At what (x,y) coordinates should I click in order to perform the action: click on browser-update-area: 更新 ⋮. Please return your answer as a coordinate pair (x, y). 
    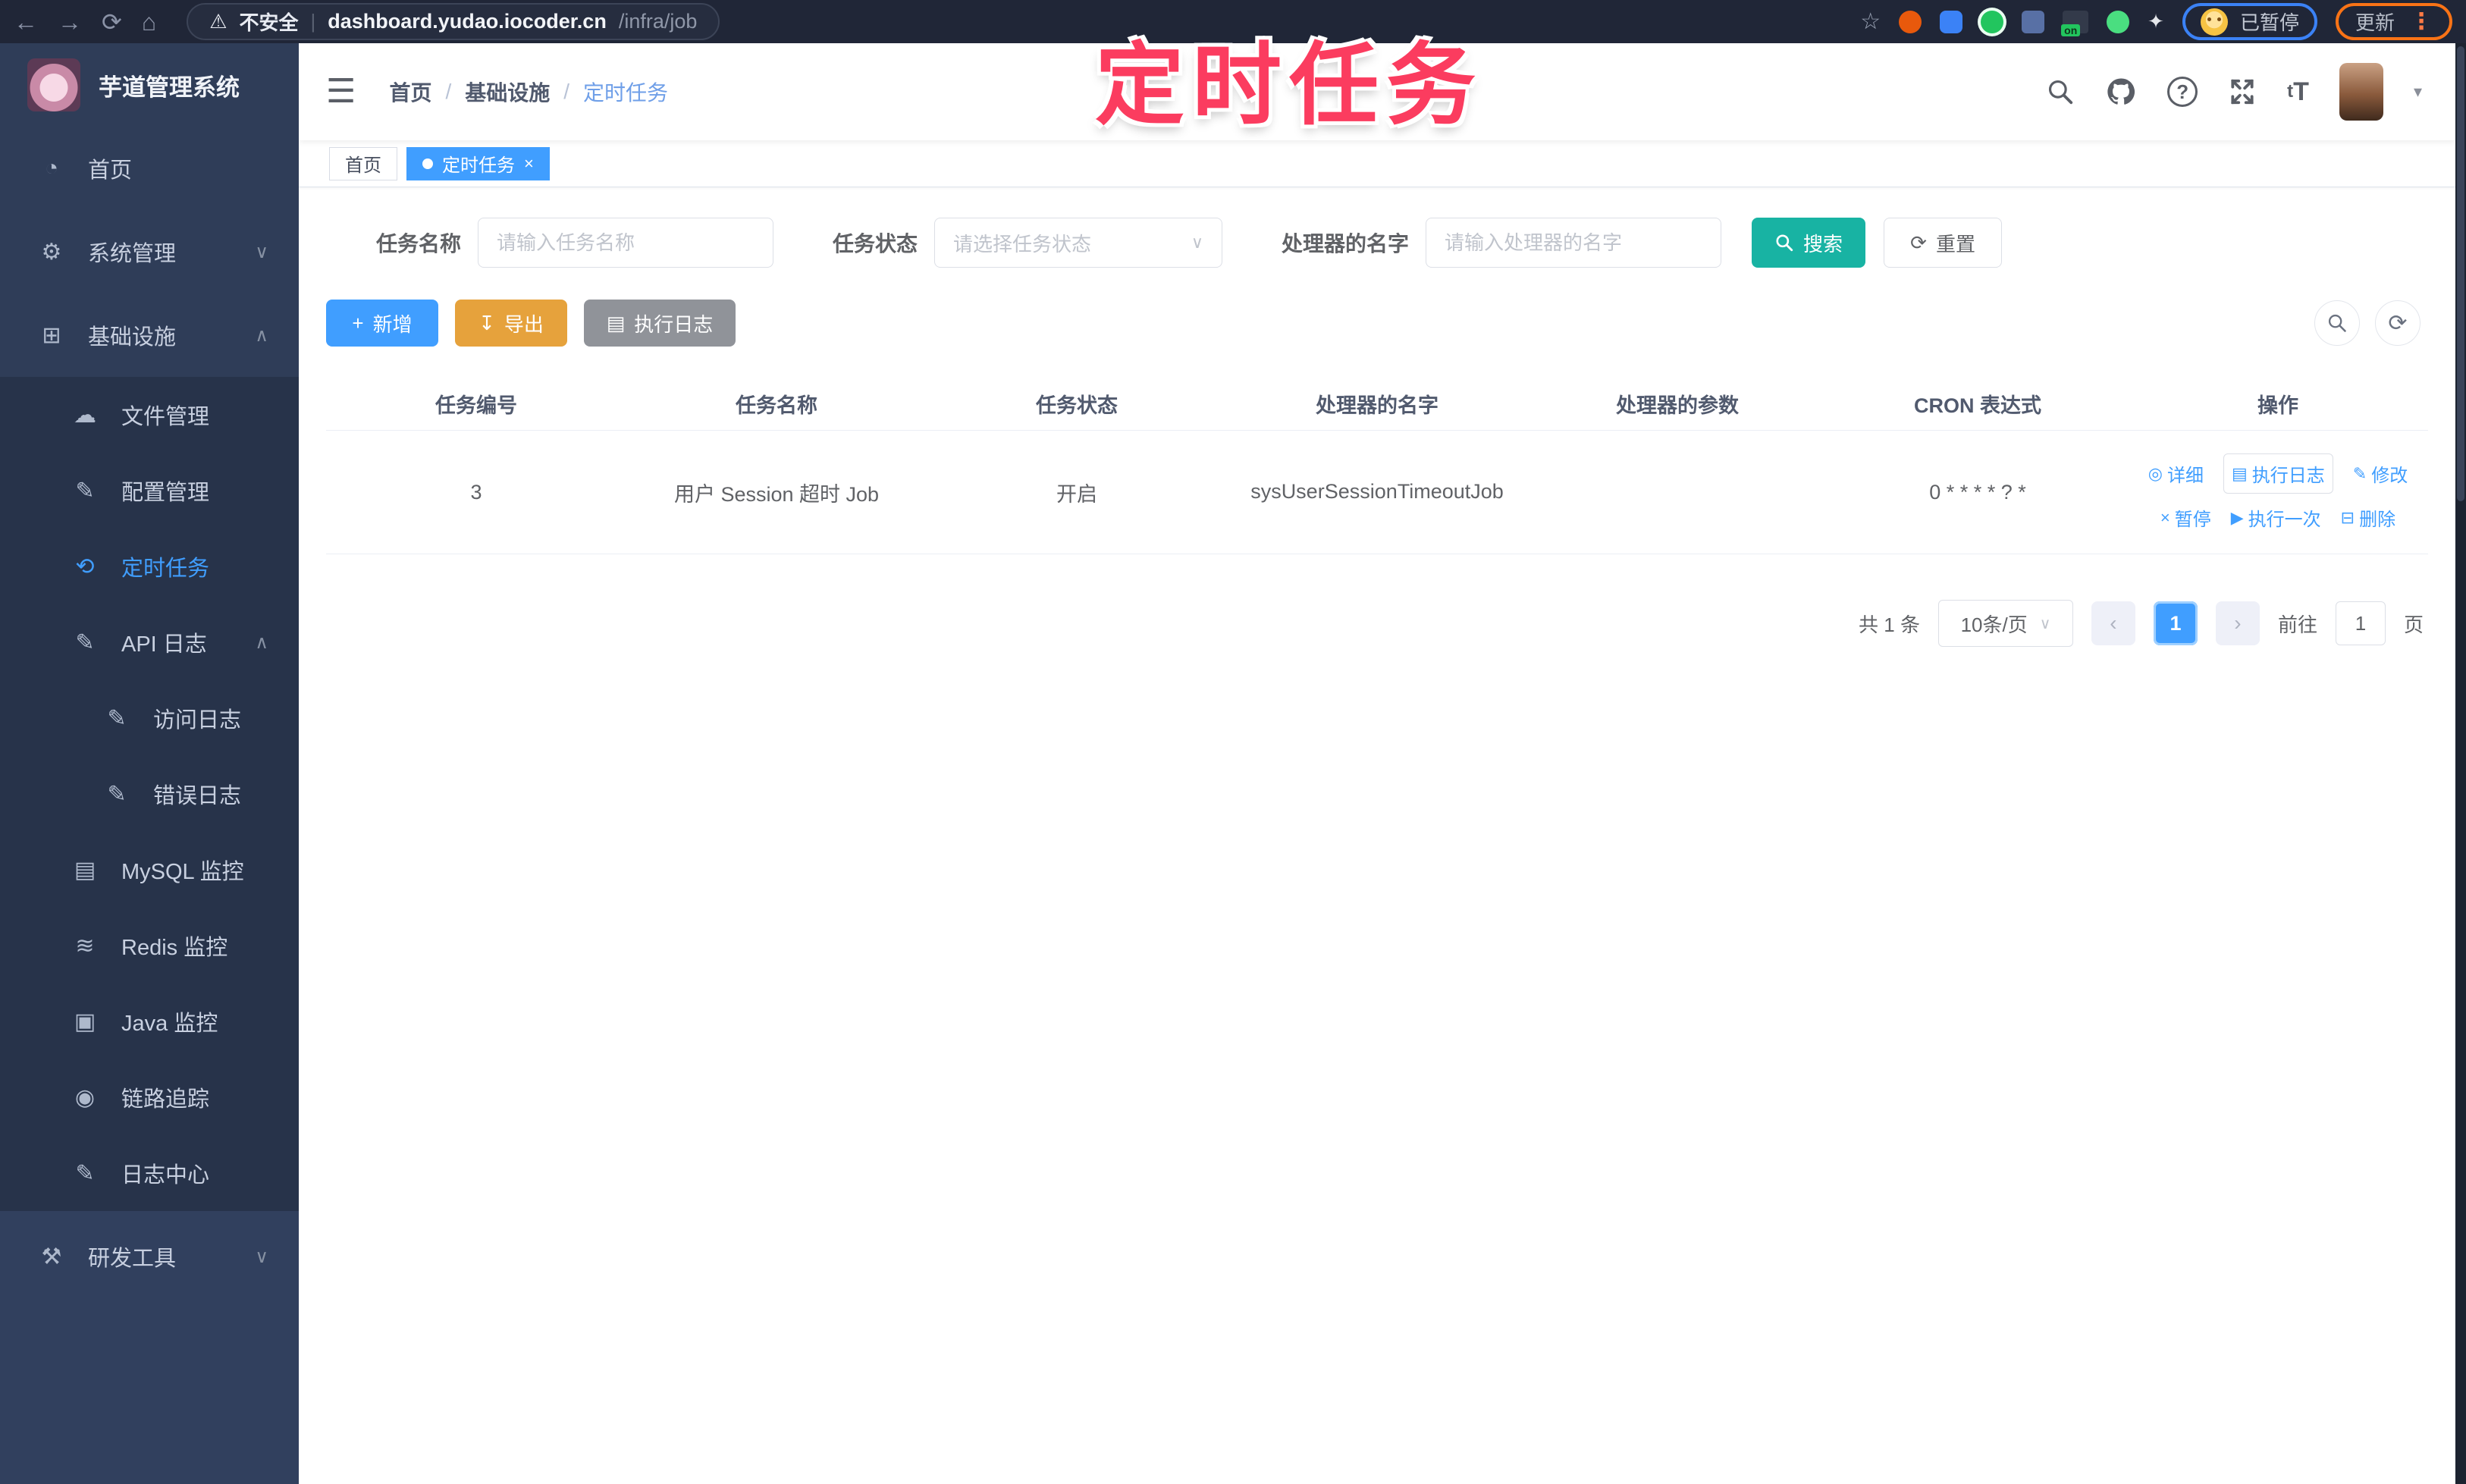
    Looking at the image, I should click on (2393, 21).